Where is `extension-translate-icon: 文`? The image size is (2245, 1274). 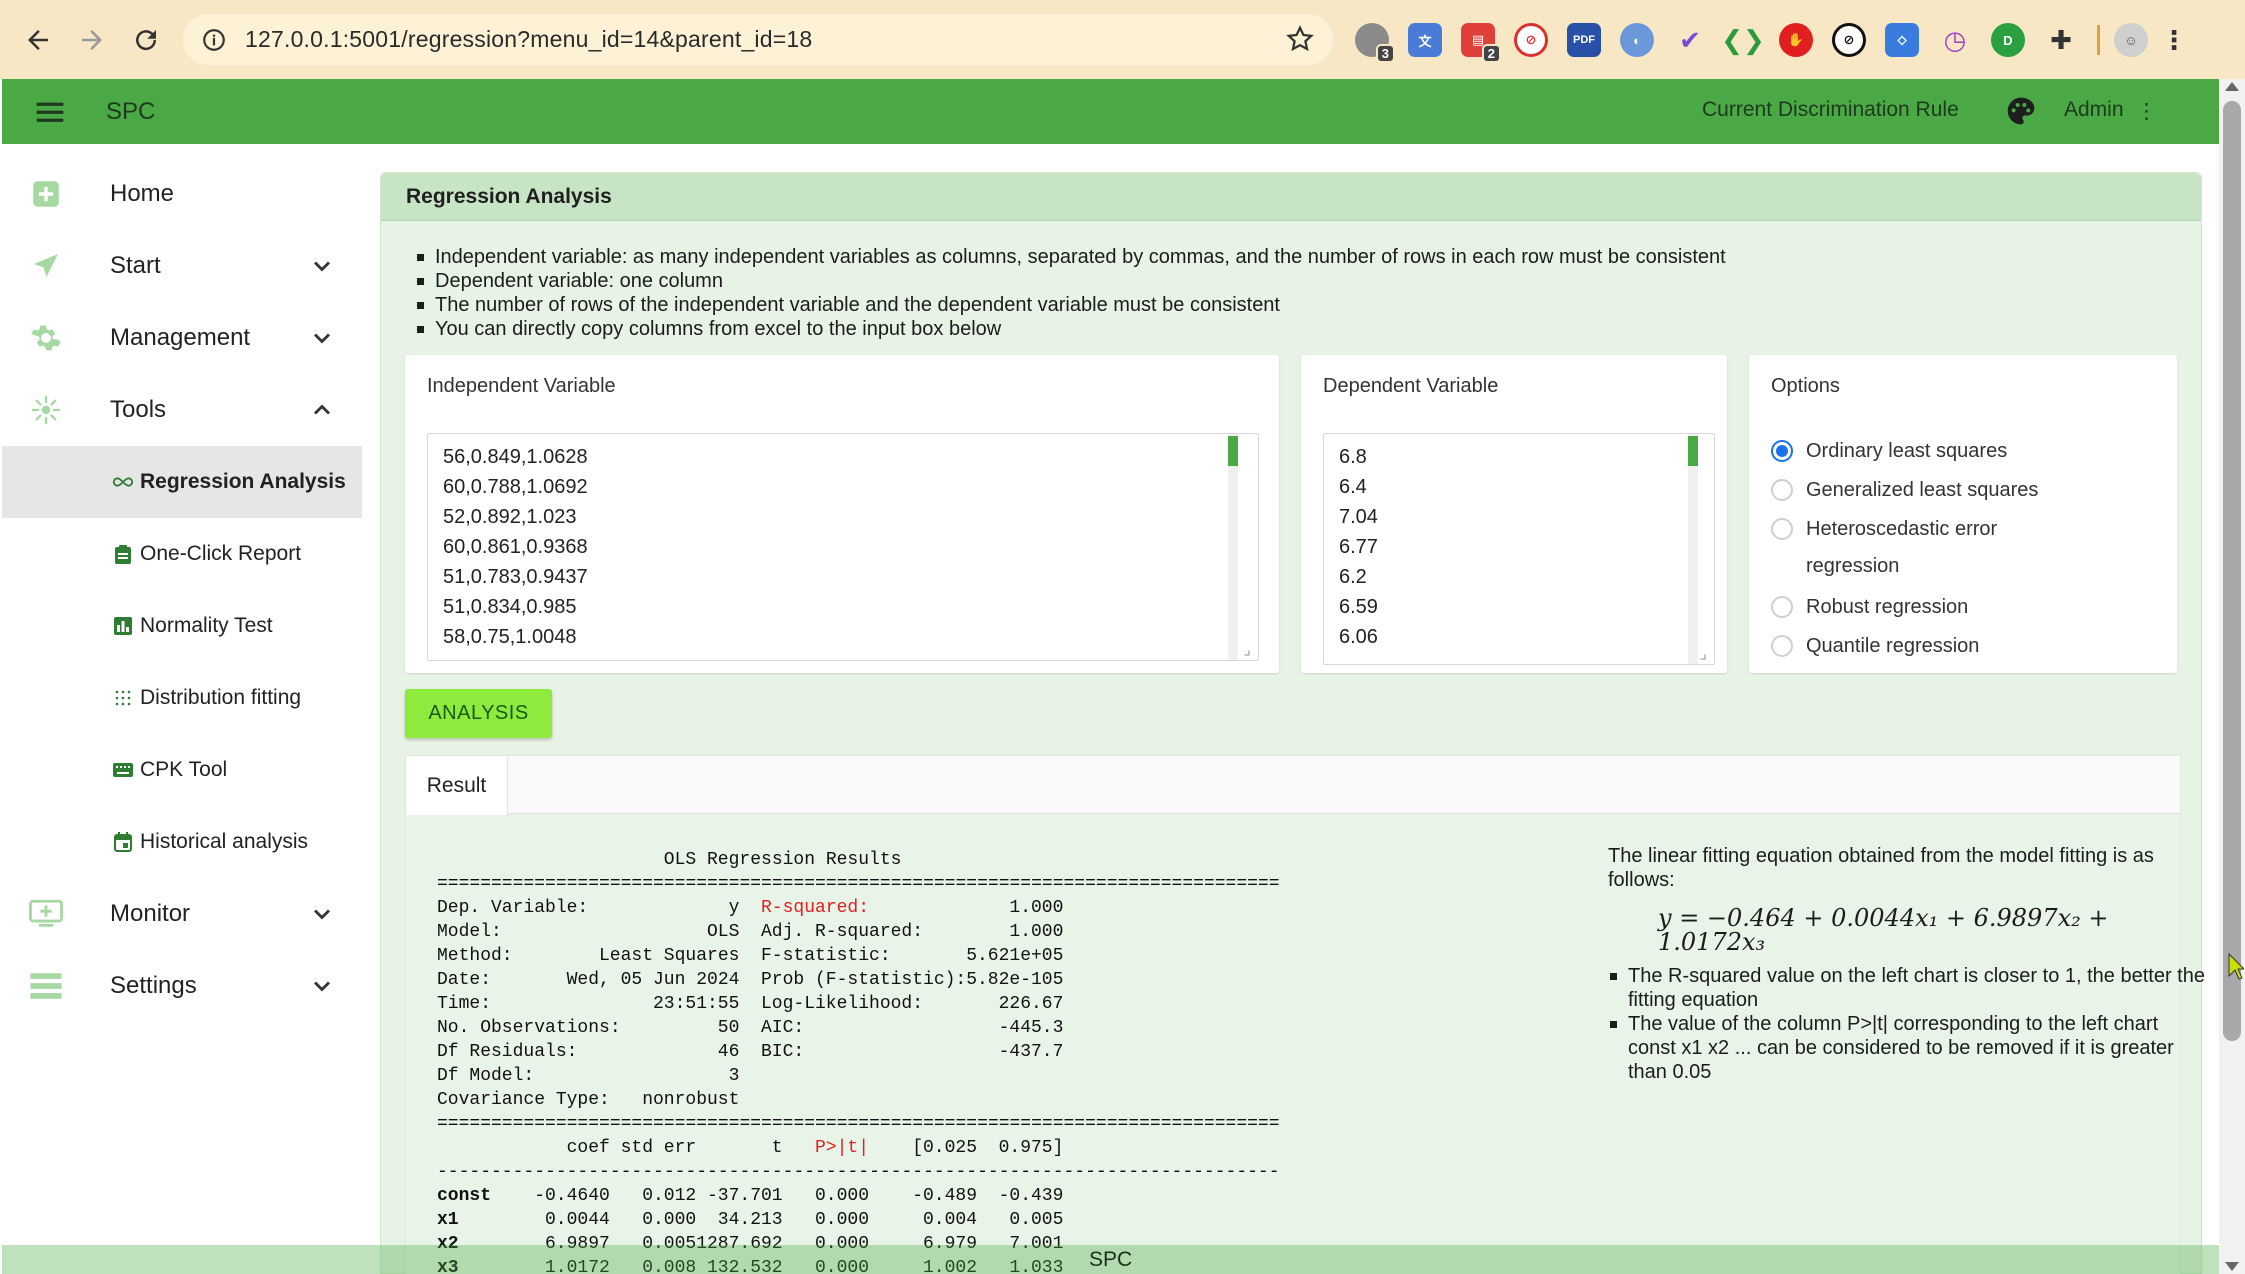 extension-translate-icon: 文 is located at coordinates (1425, 40).